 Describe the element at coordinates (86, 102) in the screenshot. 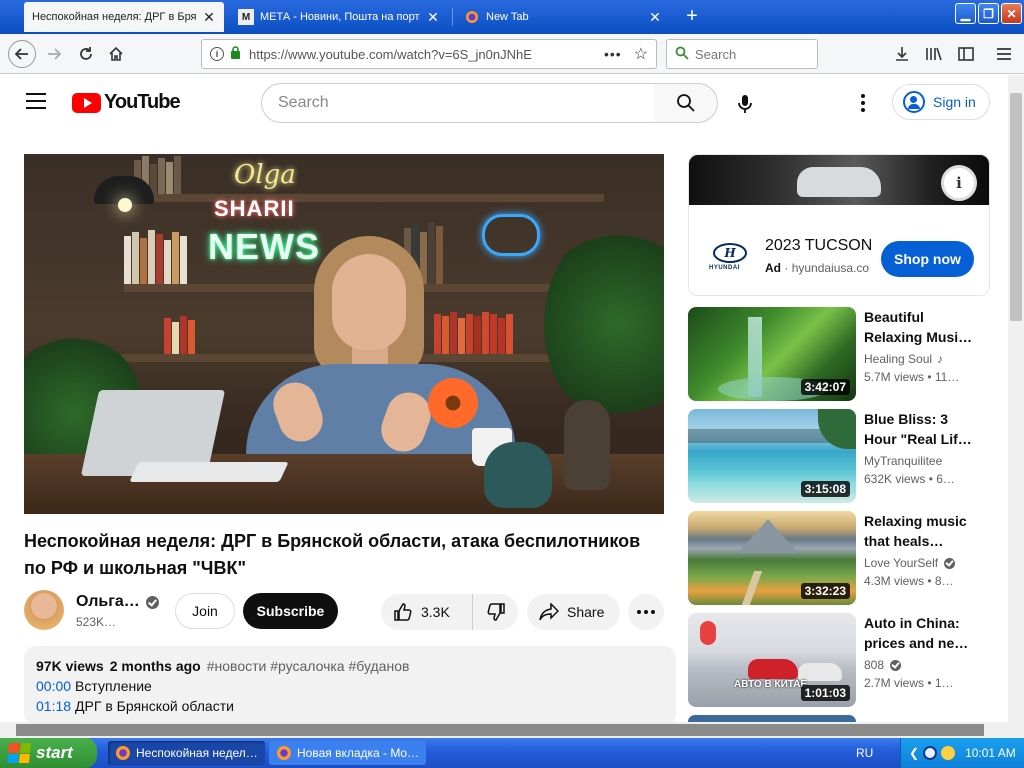

I see `youtube-play-logo-icon` at that location.